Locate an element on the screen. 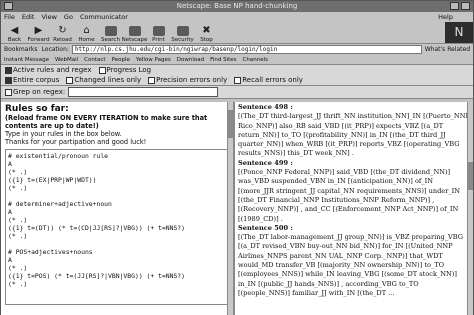 This screenshot has width=474, height=315. search-button: Search is located at coordinates (110, 32).